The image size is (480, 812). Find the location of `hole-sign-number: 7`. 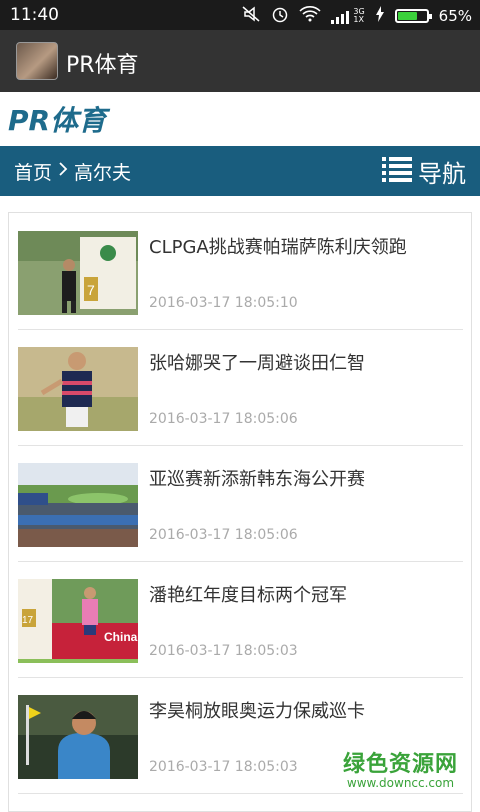

hole-sign-number: 7 is located at coordinates (91, 290).